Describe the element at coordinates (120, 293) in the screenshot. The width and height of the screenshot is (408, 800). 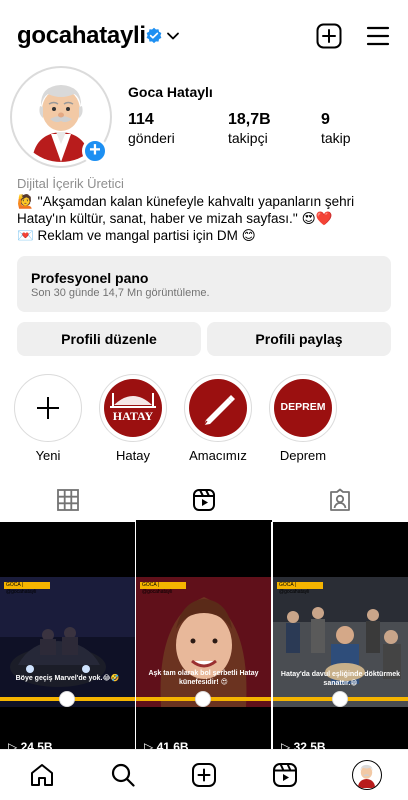
I see `professional-dashboard-subtitle: Son 30 günde 14,7 Mn görüntüleme.` at that location.